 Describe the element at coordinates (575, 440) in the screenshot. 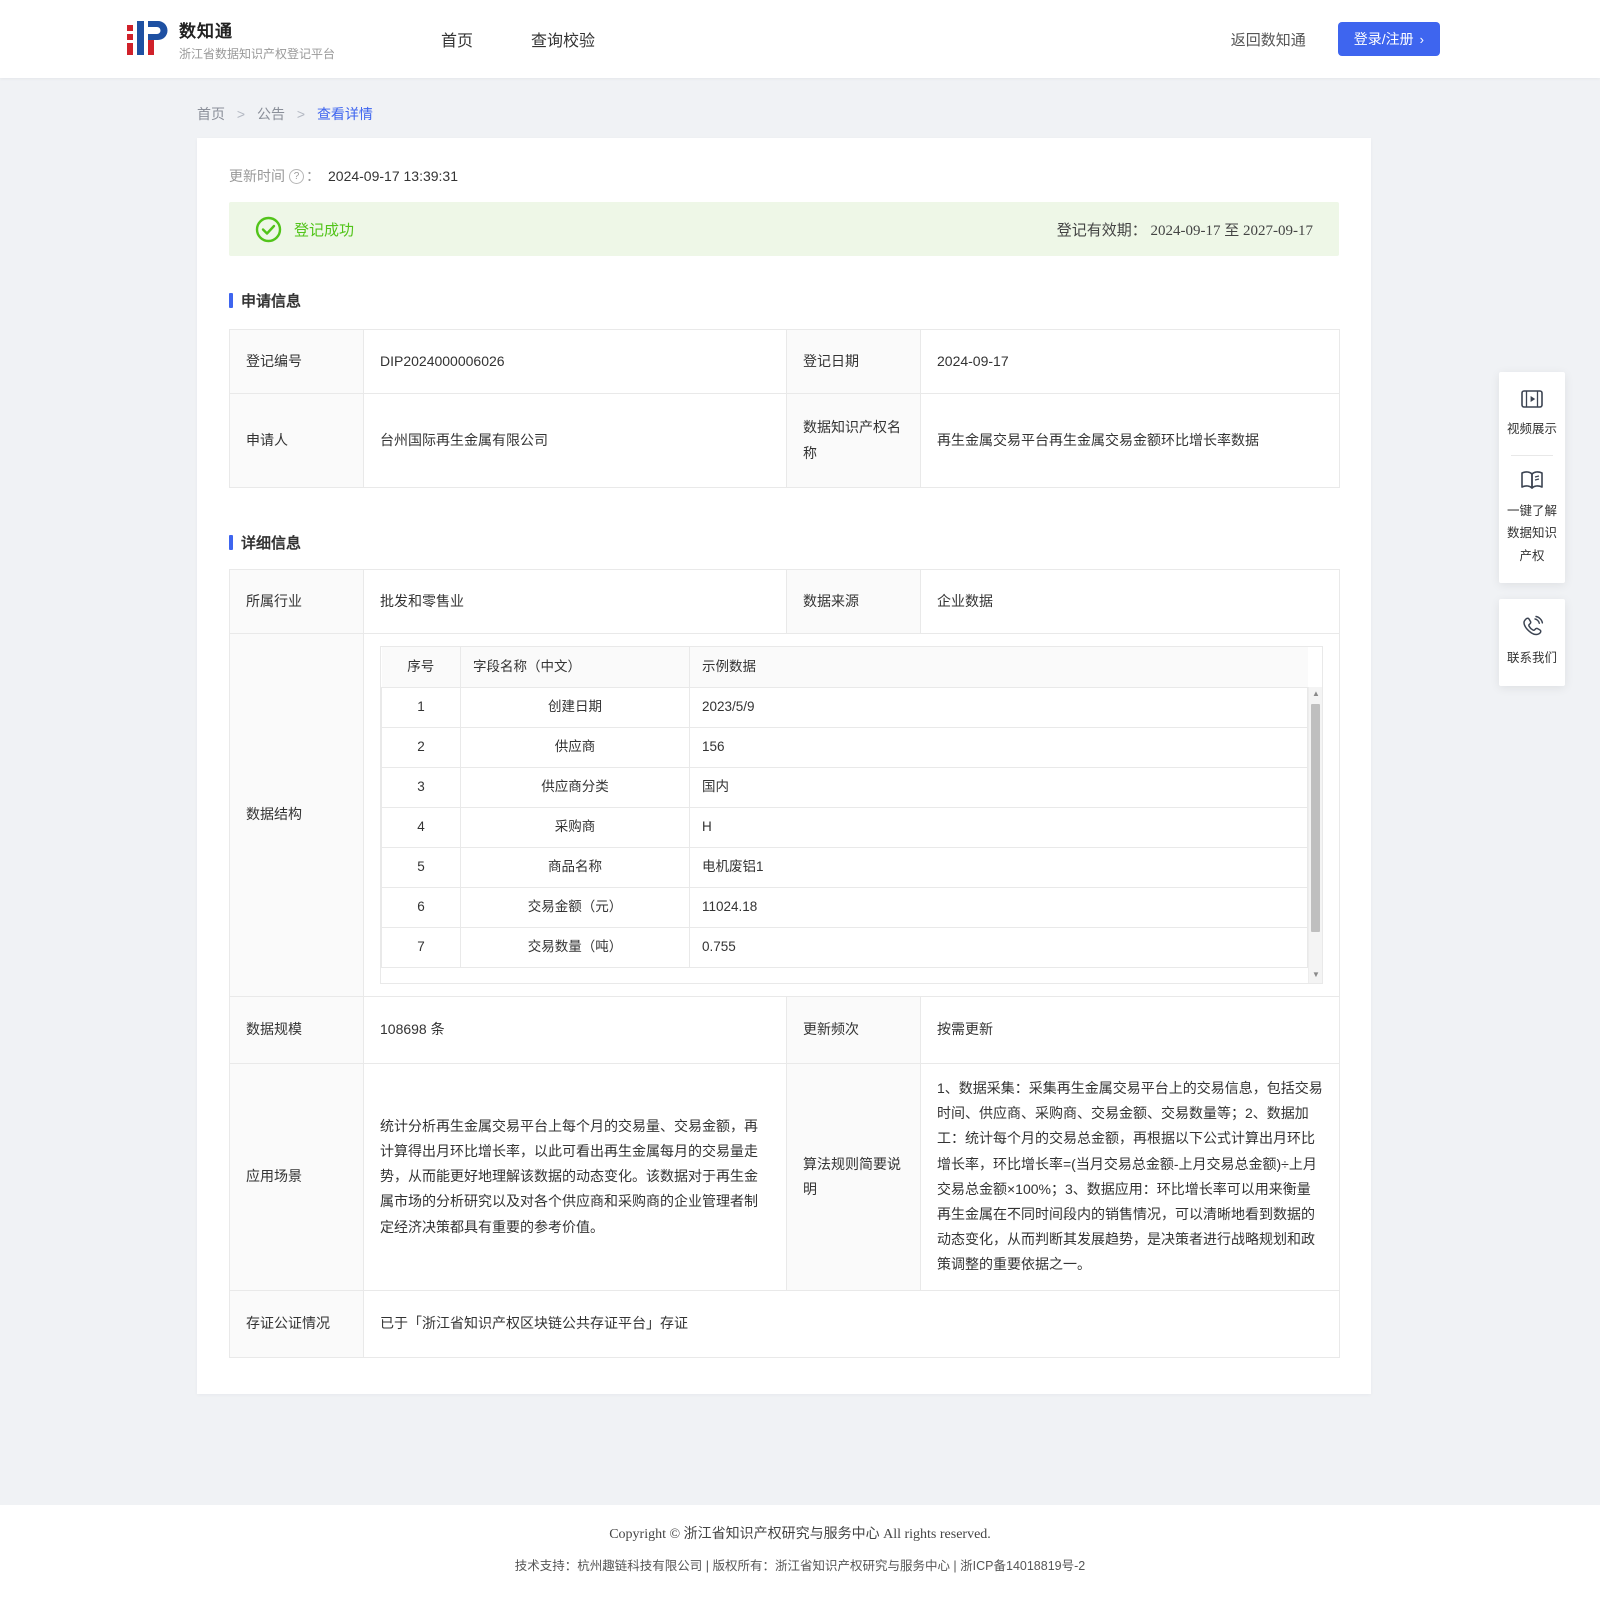

I see `applicant-value: 台州国际再生金属有限公司` at that location.